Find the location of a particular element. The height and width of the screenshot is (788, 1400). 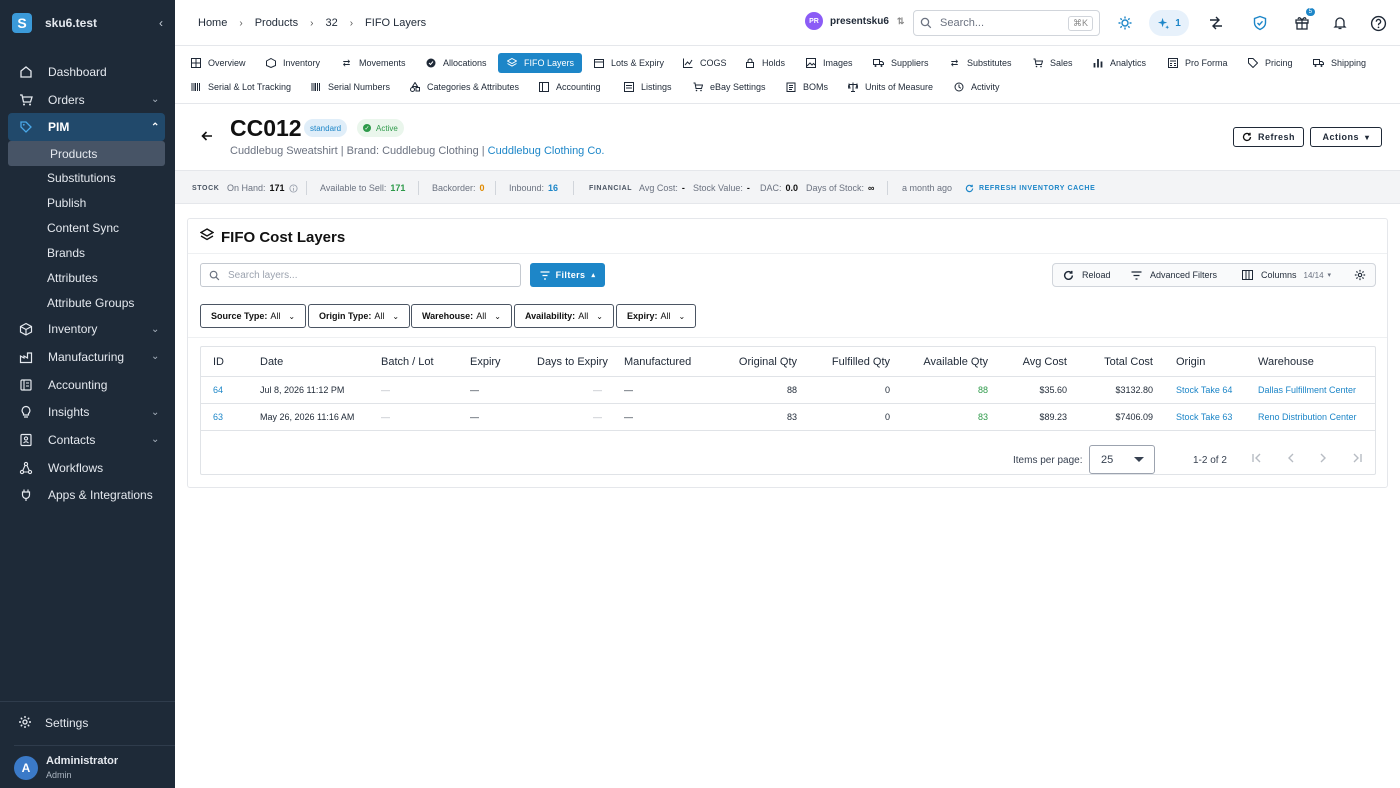

sidebar-subitem-attribute-groups: Attribute Groups is located at coordinates (86, 302).